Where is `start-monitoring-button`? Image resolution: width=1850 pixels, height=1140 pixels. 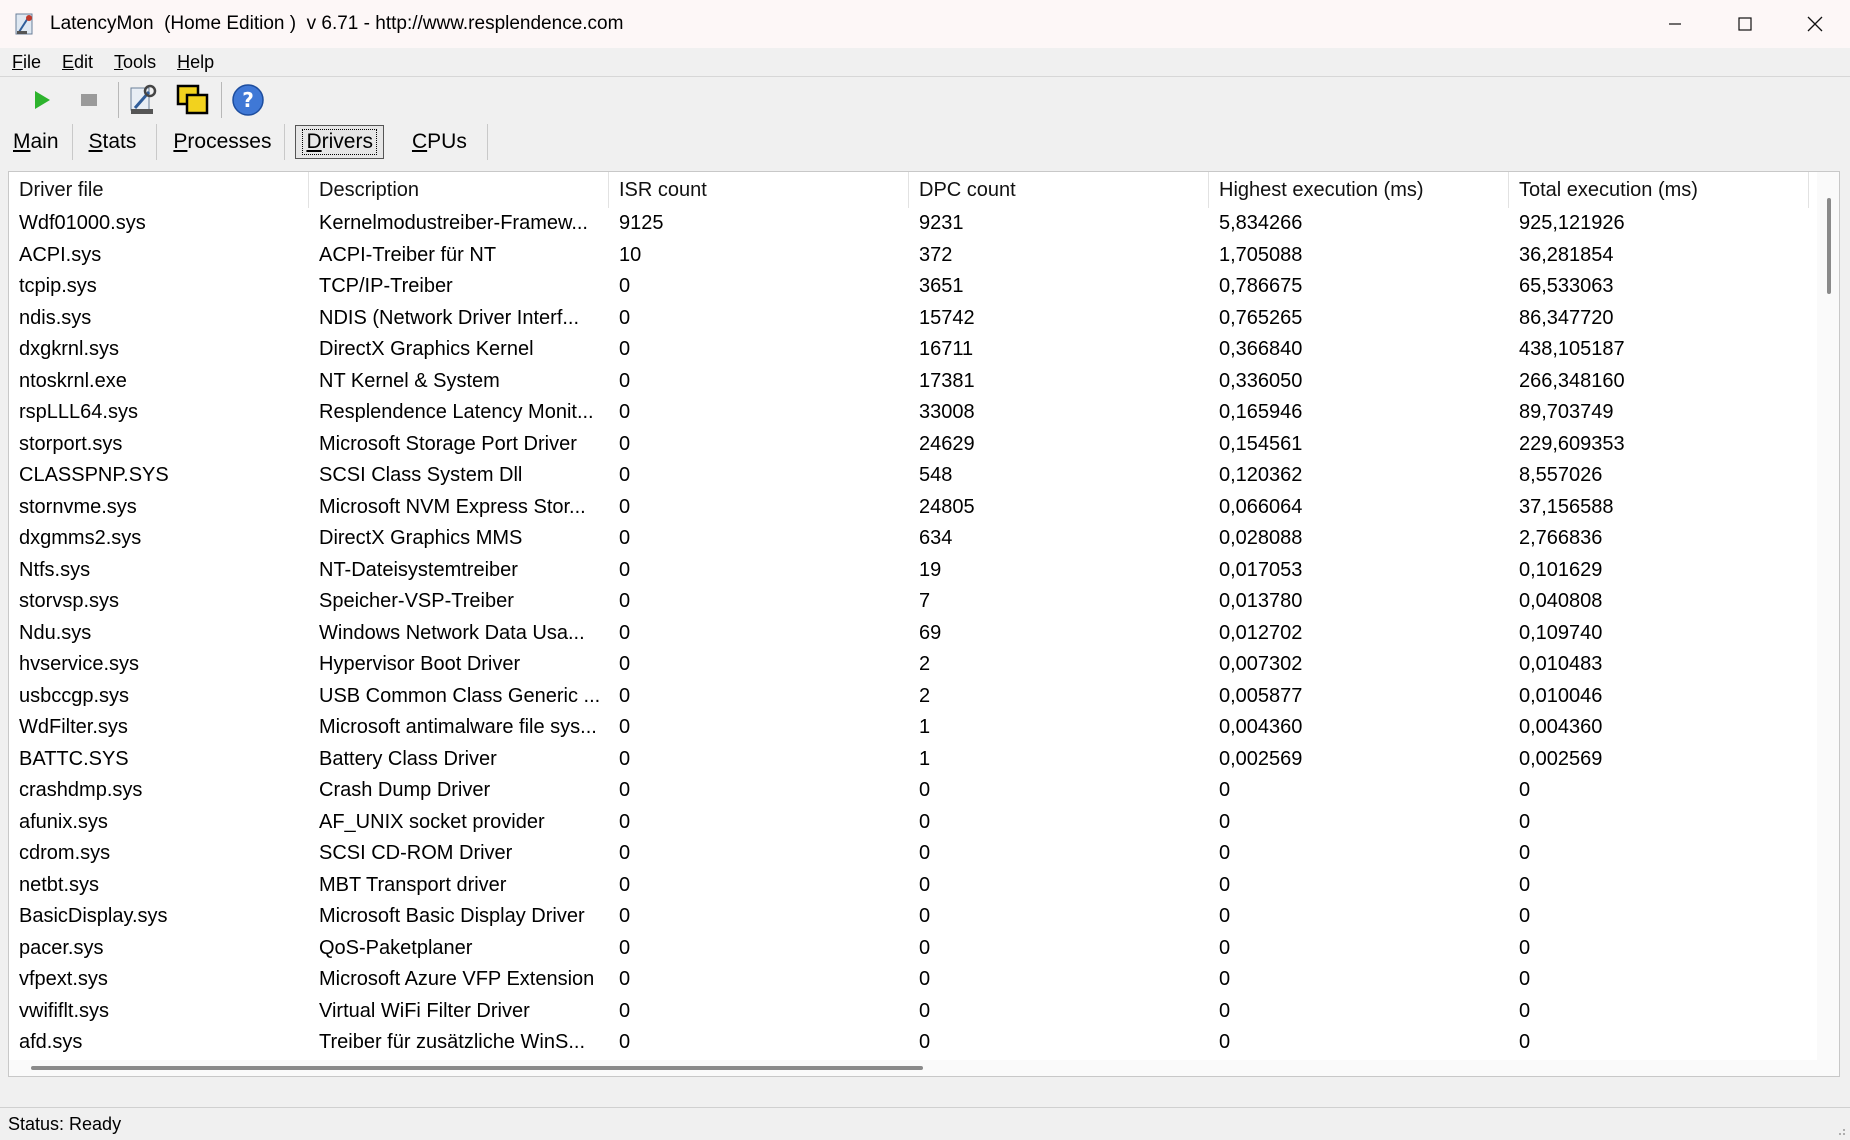
start-monitoring-button is located at coordinates (42, 100).